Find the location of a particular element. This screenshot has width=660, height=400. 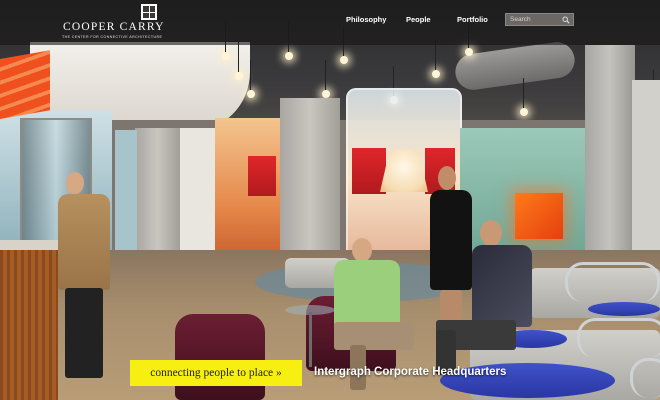

reception-desk is located at coordinates (29, 325).